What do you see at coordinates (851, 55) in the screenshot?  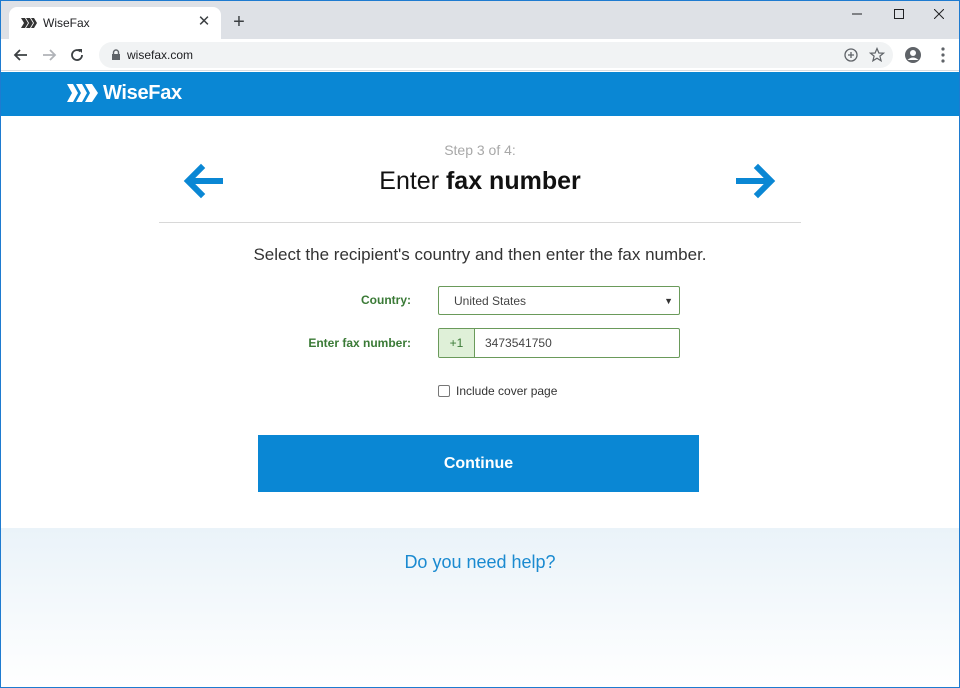 I see `add-icon` at bounding box center [851, 55].